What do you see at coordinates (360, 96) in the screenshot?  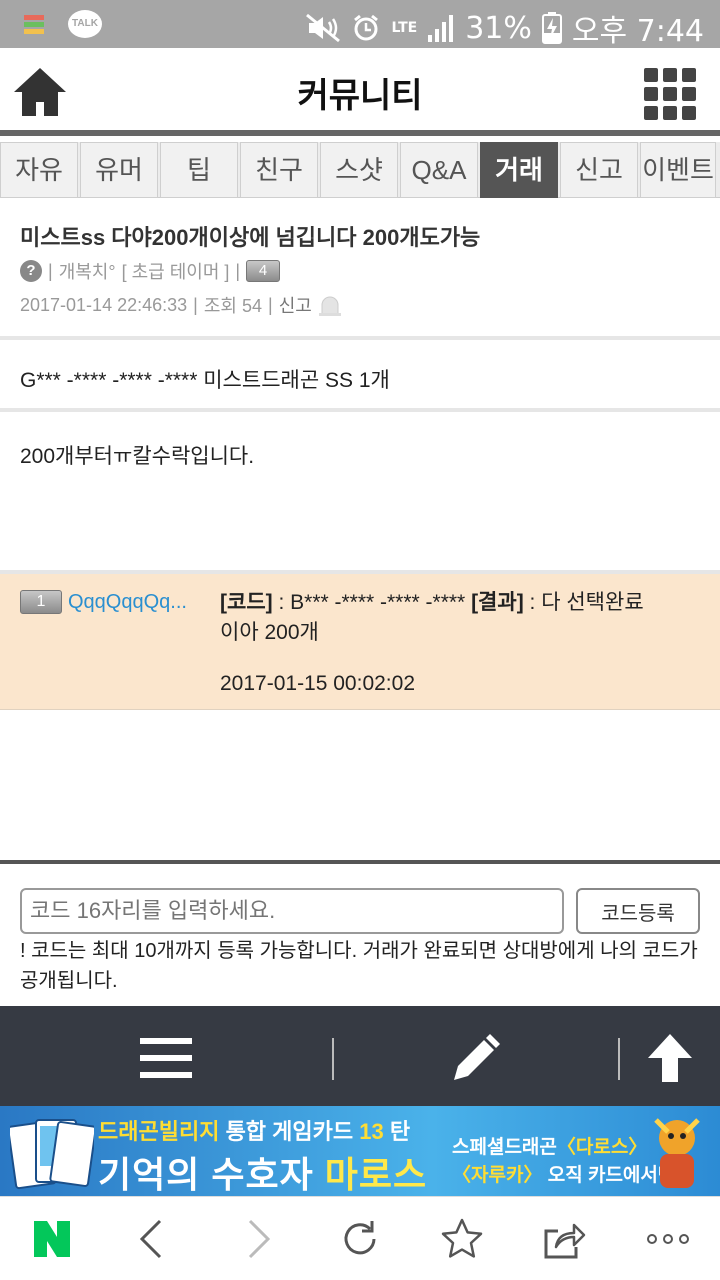 I see `page-title: 커뮤니티` at bounding box center [360, 96].